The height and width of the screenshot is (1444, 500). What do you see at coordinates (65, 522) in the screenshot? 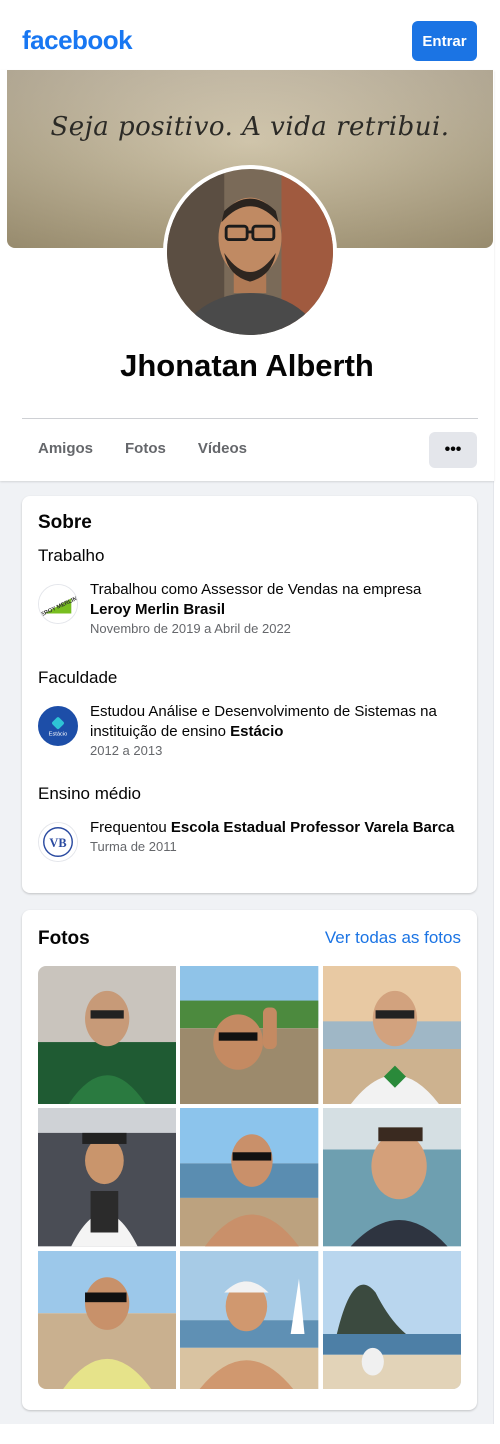
I see `about-title: Sobre` at bounding box center [65, 522].